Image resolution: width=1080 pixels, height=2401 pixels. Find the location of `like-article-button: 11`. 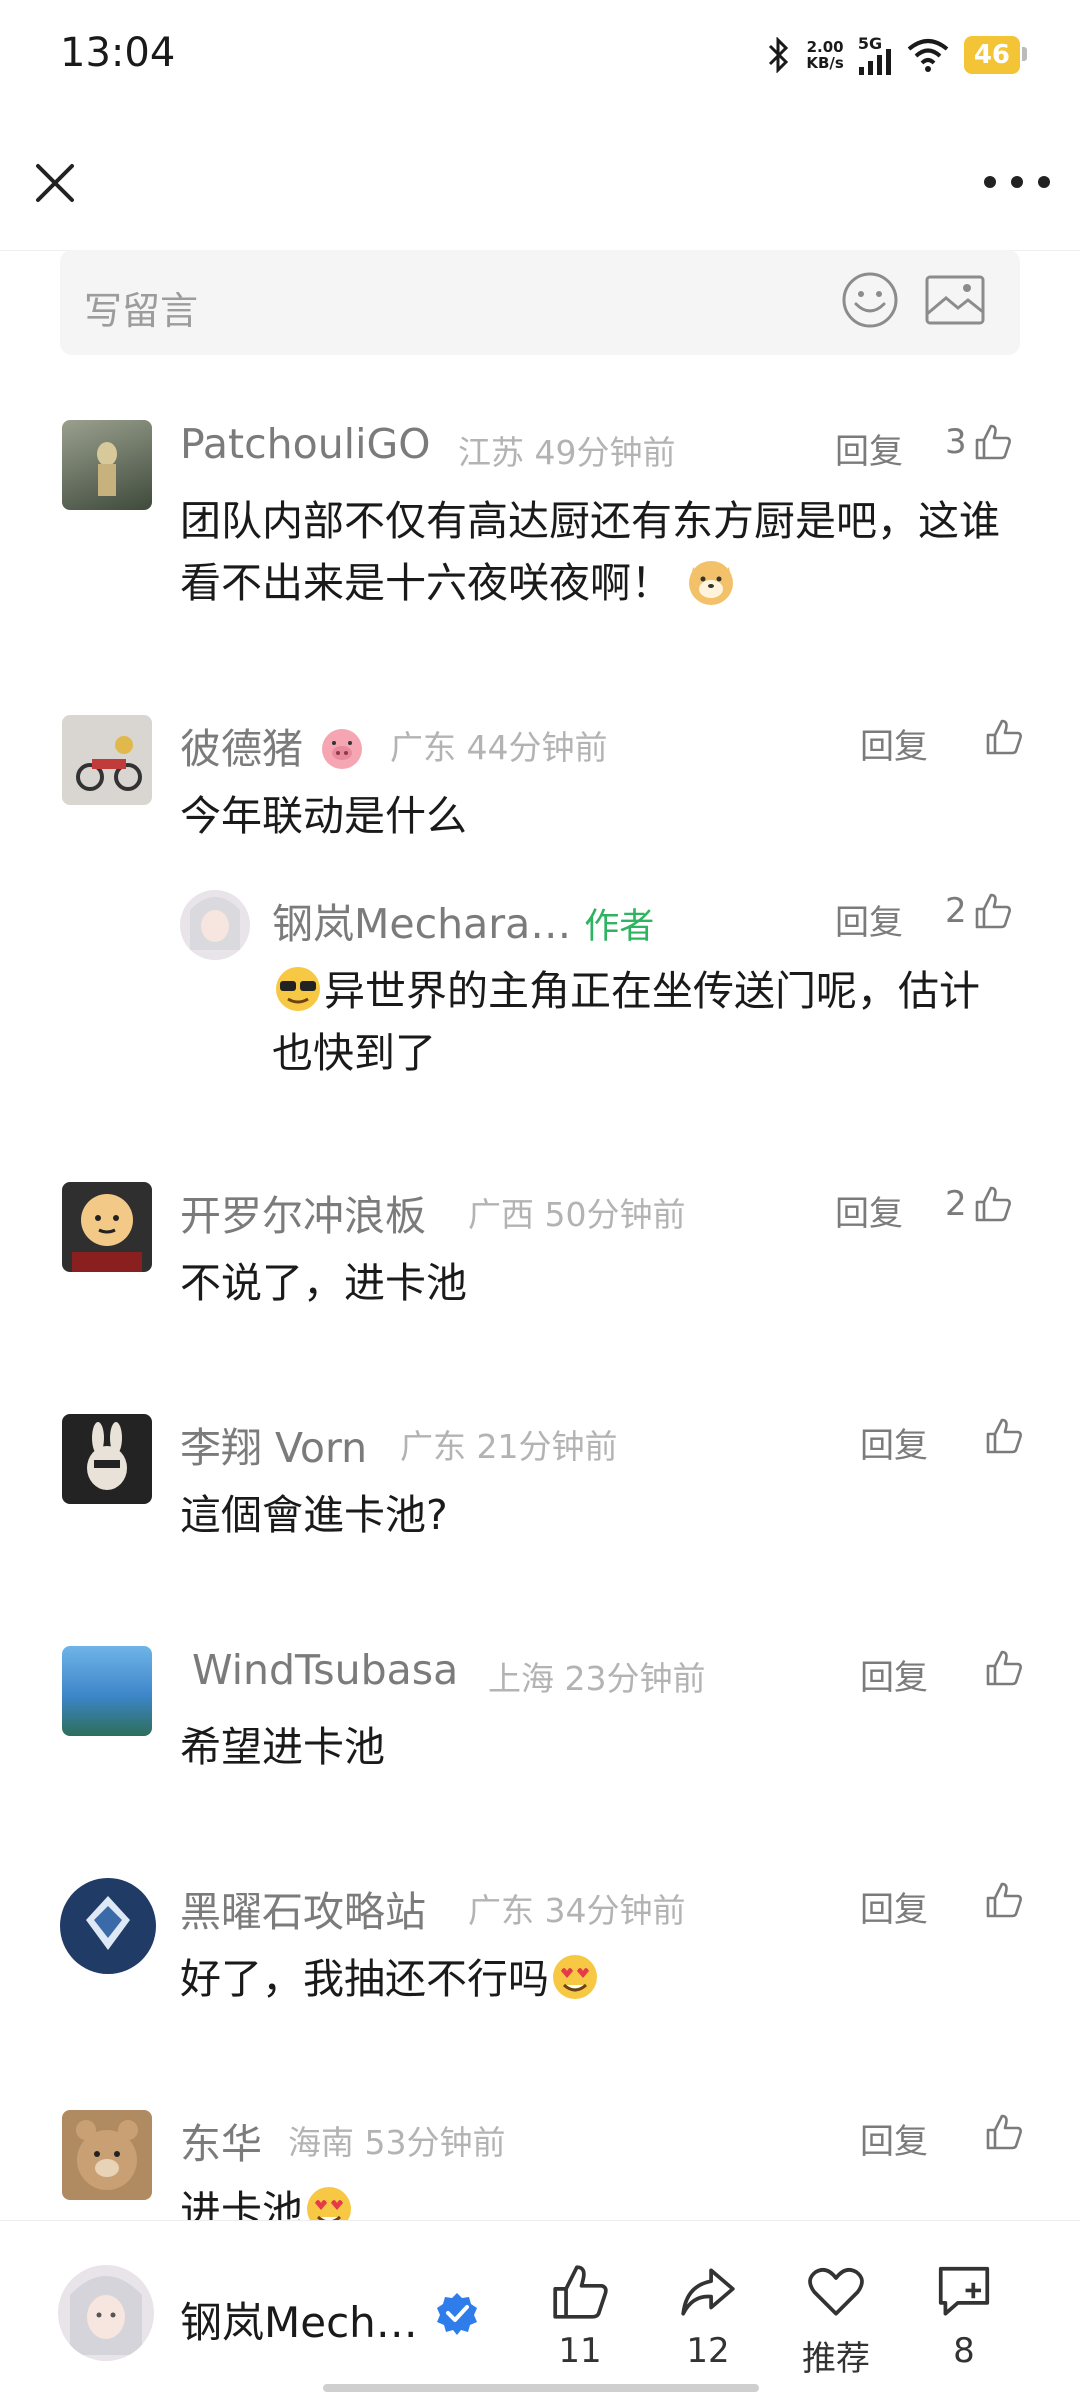

like-article-button: 11 is located at coordinates (580, 2316).